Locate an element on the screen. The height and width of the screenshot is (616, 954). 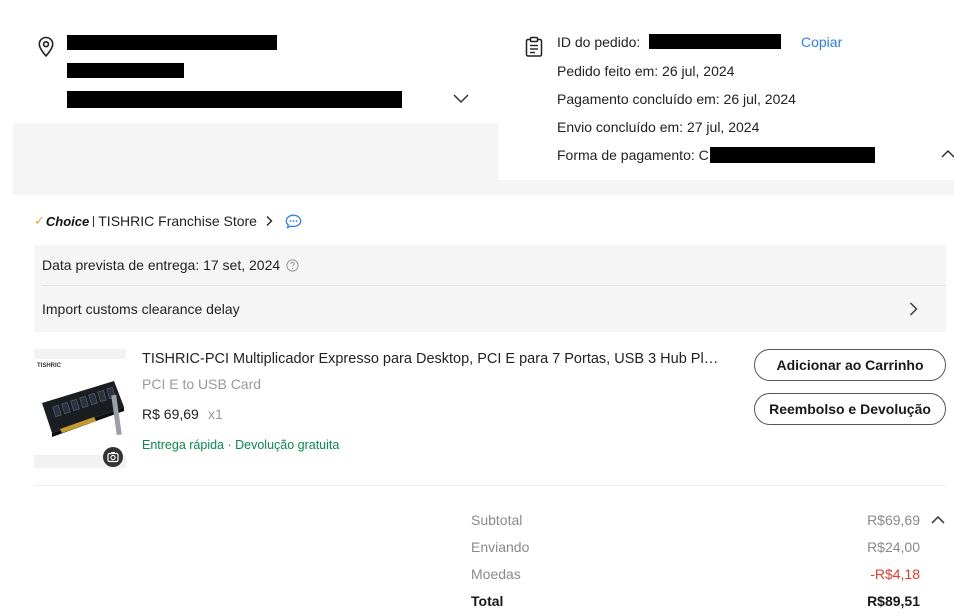
choice-check-icon: ✓ is located at coordinates (39, 220).